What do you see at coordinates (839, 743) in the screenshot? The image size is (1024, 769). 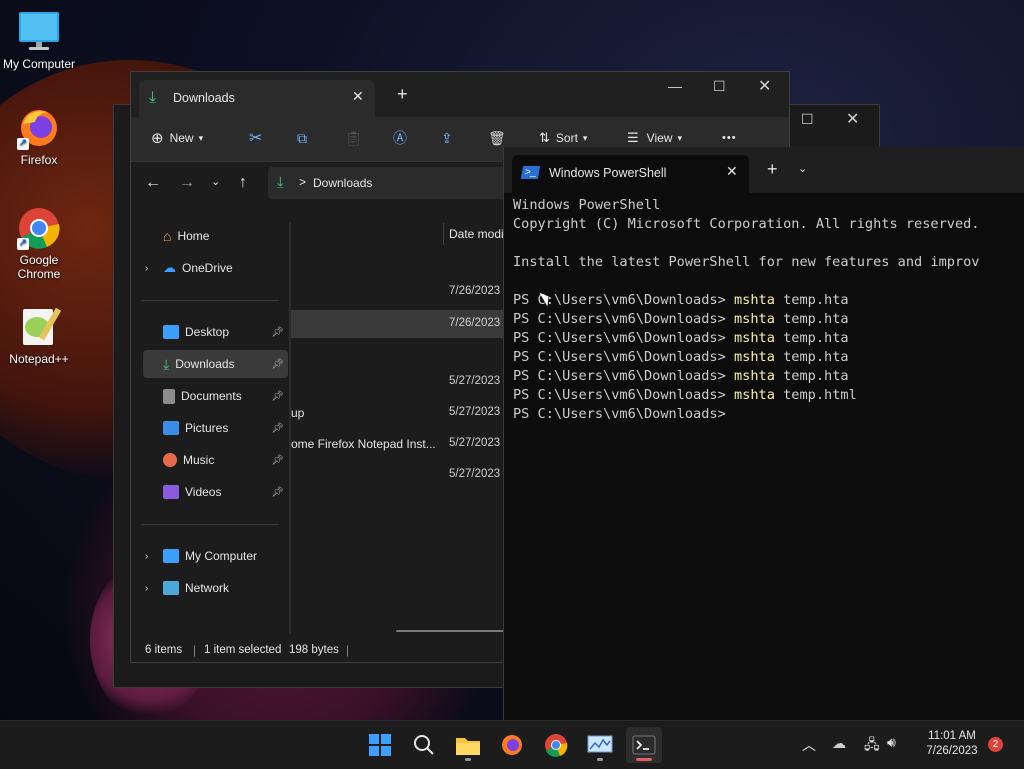 I see `onedrive-offline-icon: ☁` at bounding box center [839, 743].